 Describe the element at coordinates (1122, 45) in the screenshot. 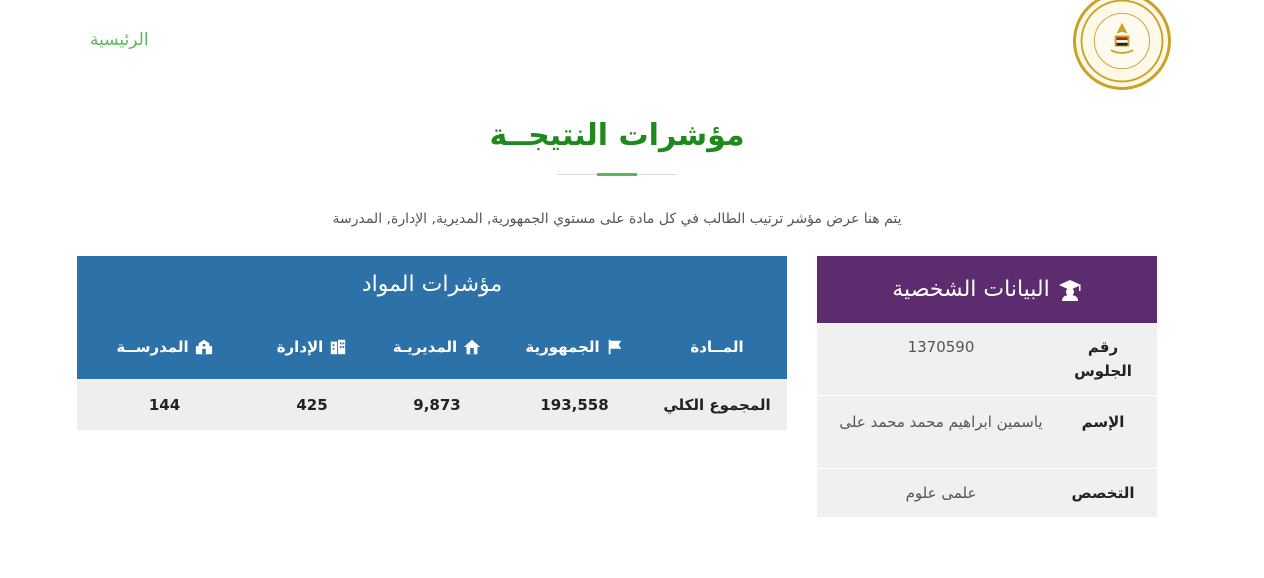

I see `ministry-logo` at that location.